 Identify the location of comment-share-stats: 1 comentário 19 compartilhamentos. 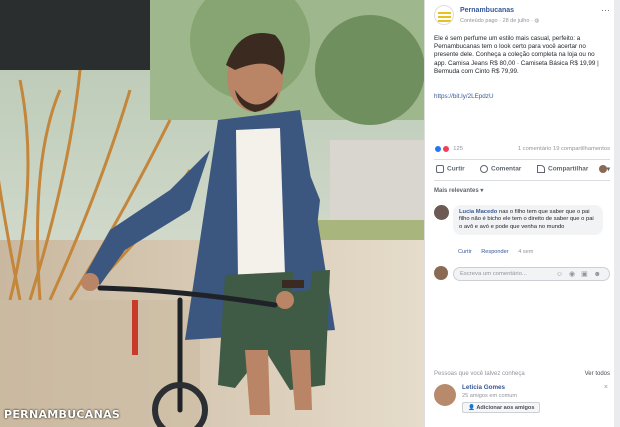
(564, 149).